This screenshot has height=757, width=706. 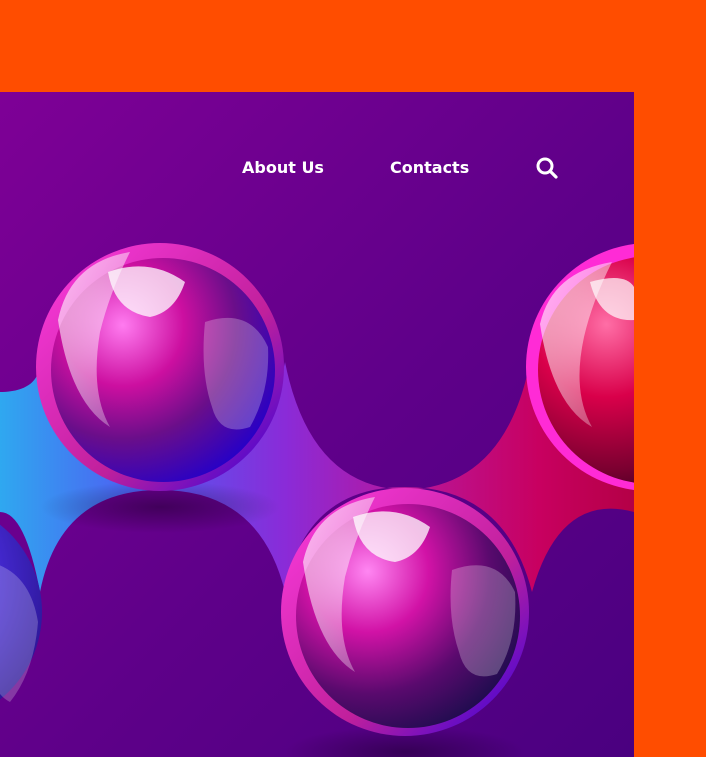 I want to click on orange-frame-right, so click(x=670, y=378).